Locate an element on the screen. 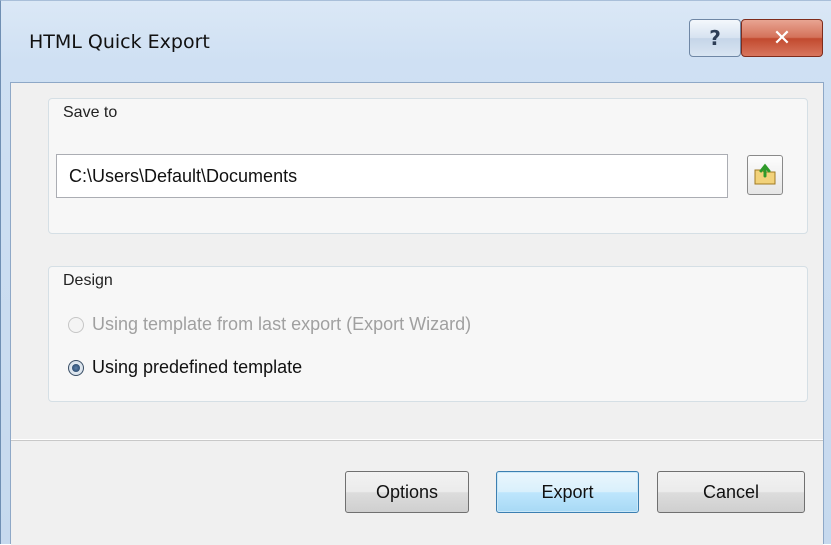 This screenshot has height=545, width=831. save-path-input is located at coordinates (392, 176).